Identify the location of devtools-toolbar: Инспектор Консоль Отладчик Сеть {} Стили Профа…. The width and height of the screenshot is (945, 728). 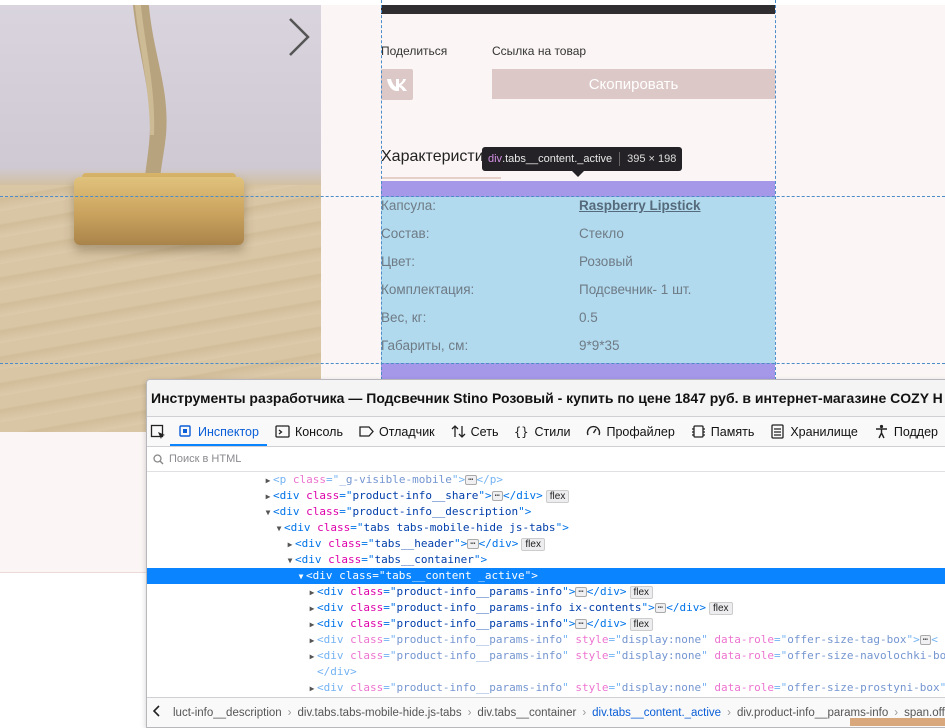
(546, 432).